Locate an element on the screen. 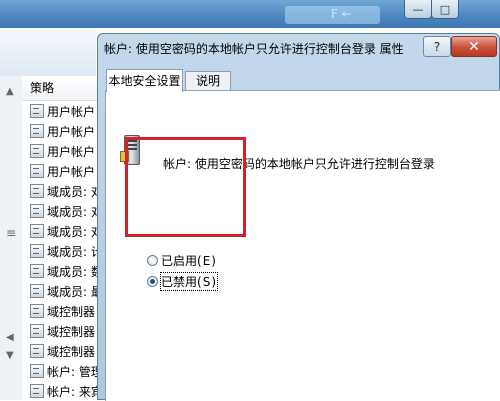  policy-item-label: 帐户: 管理 is located at coordinates (72, 371).